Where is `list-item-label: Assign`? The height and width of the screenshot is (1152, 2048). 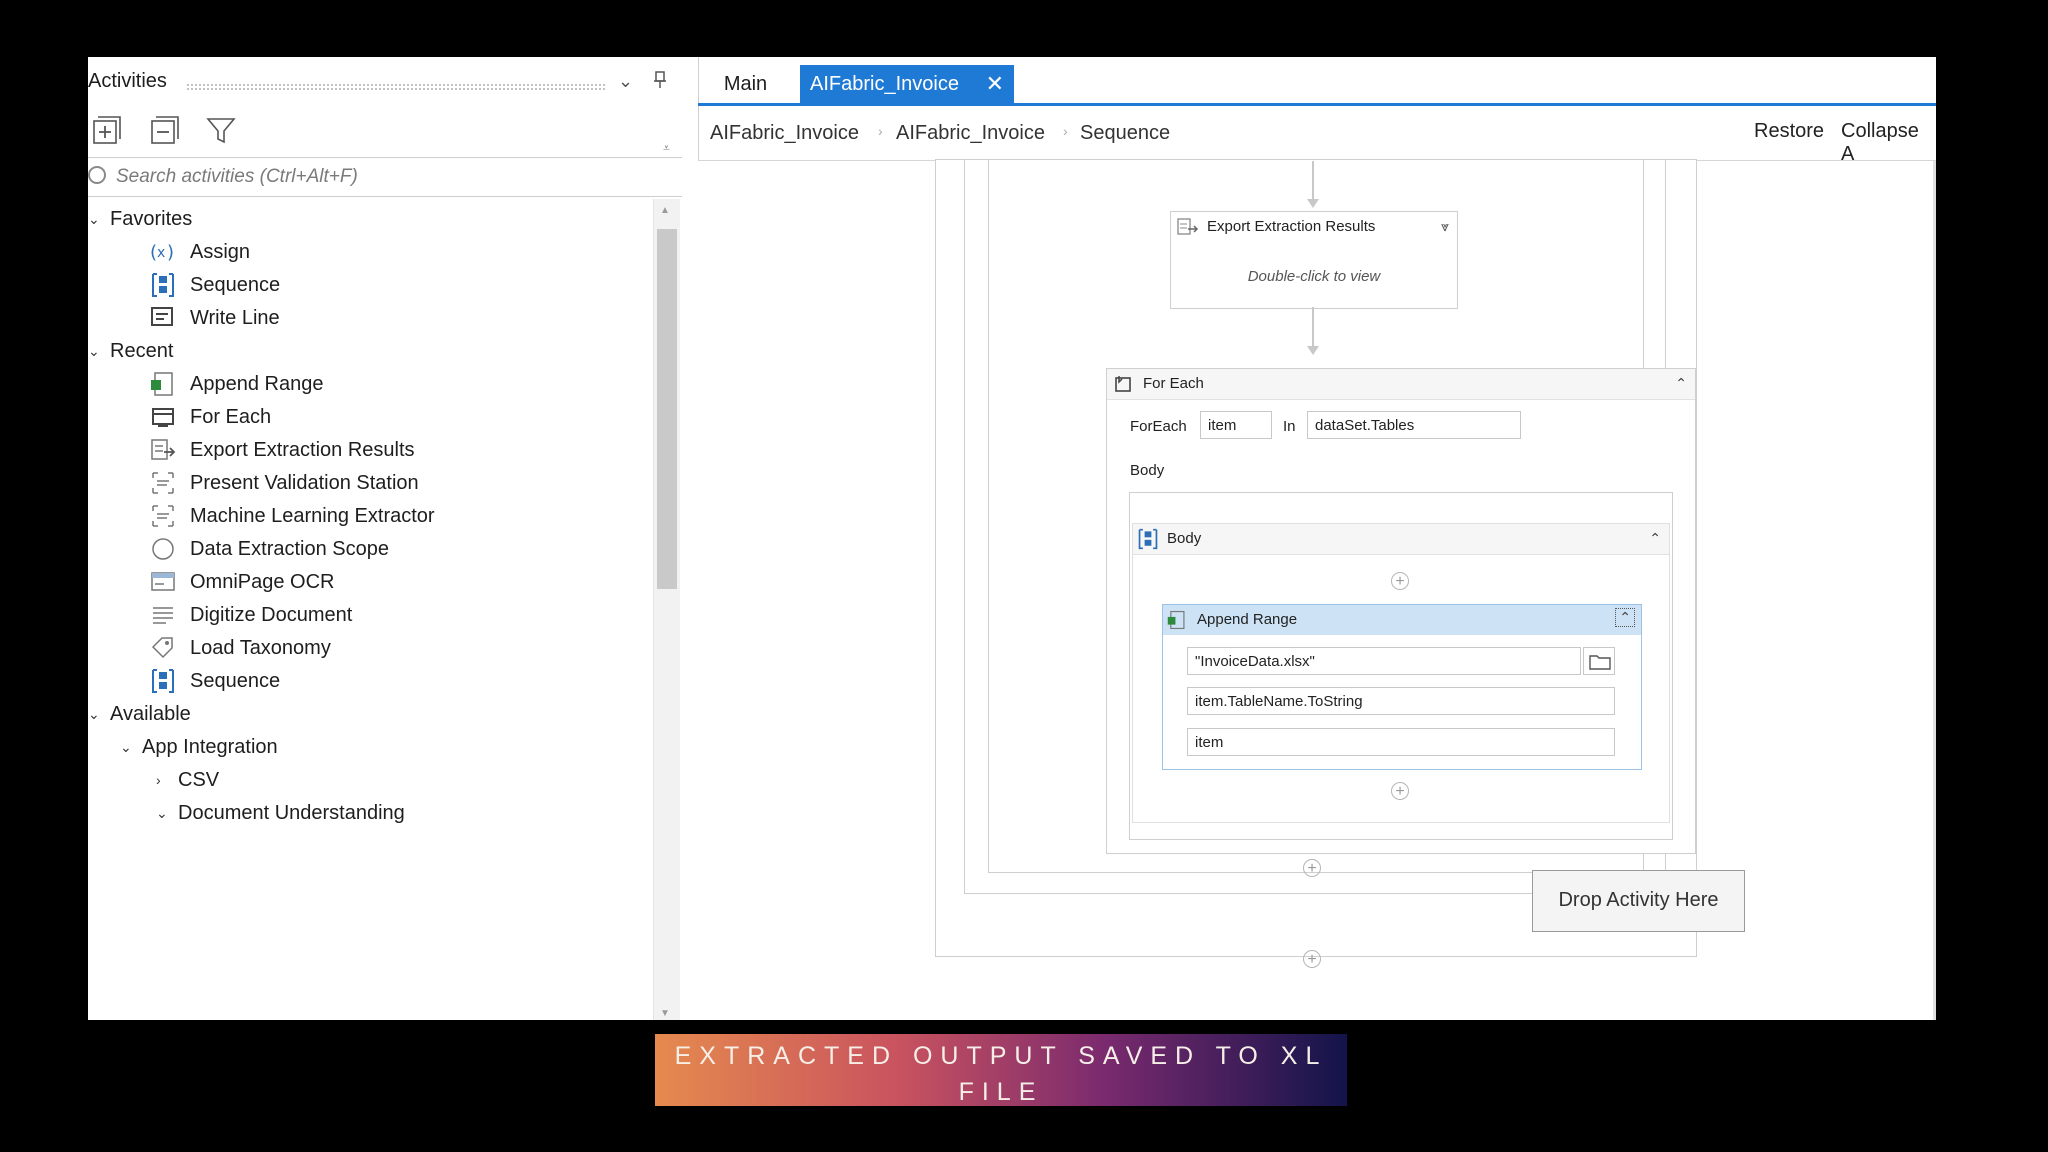
list-item-label: Assign is located at coordinates (220, 251).